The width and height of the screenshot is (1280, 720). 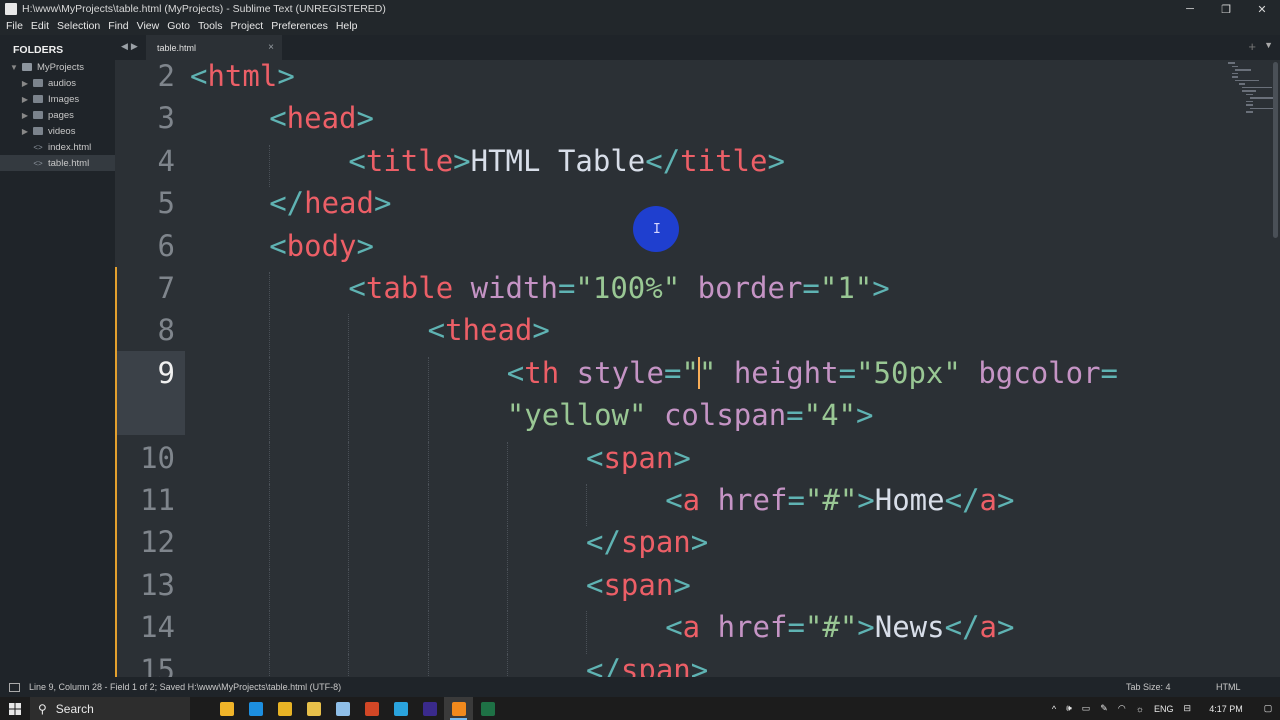 What do you see at coordinates (1187, 708) in the screenshot?
I see `network-icon: ⊟` at bounding box center [1187, 708].